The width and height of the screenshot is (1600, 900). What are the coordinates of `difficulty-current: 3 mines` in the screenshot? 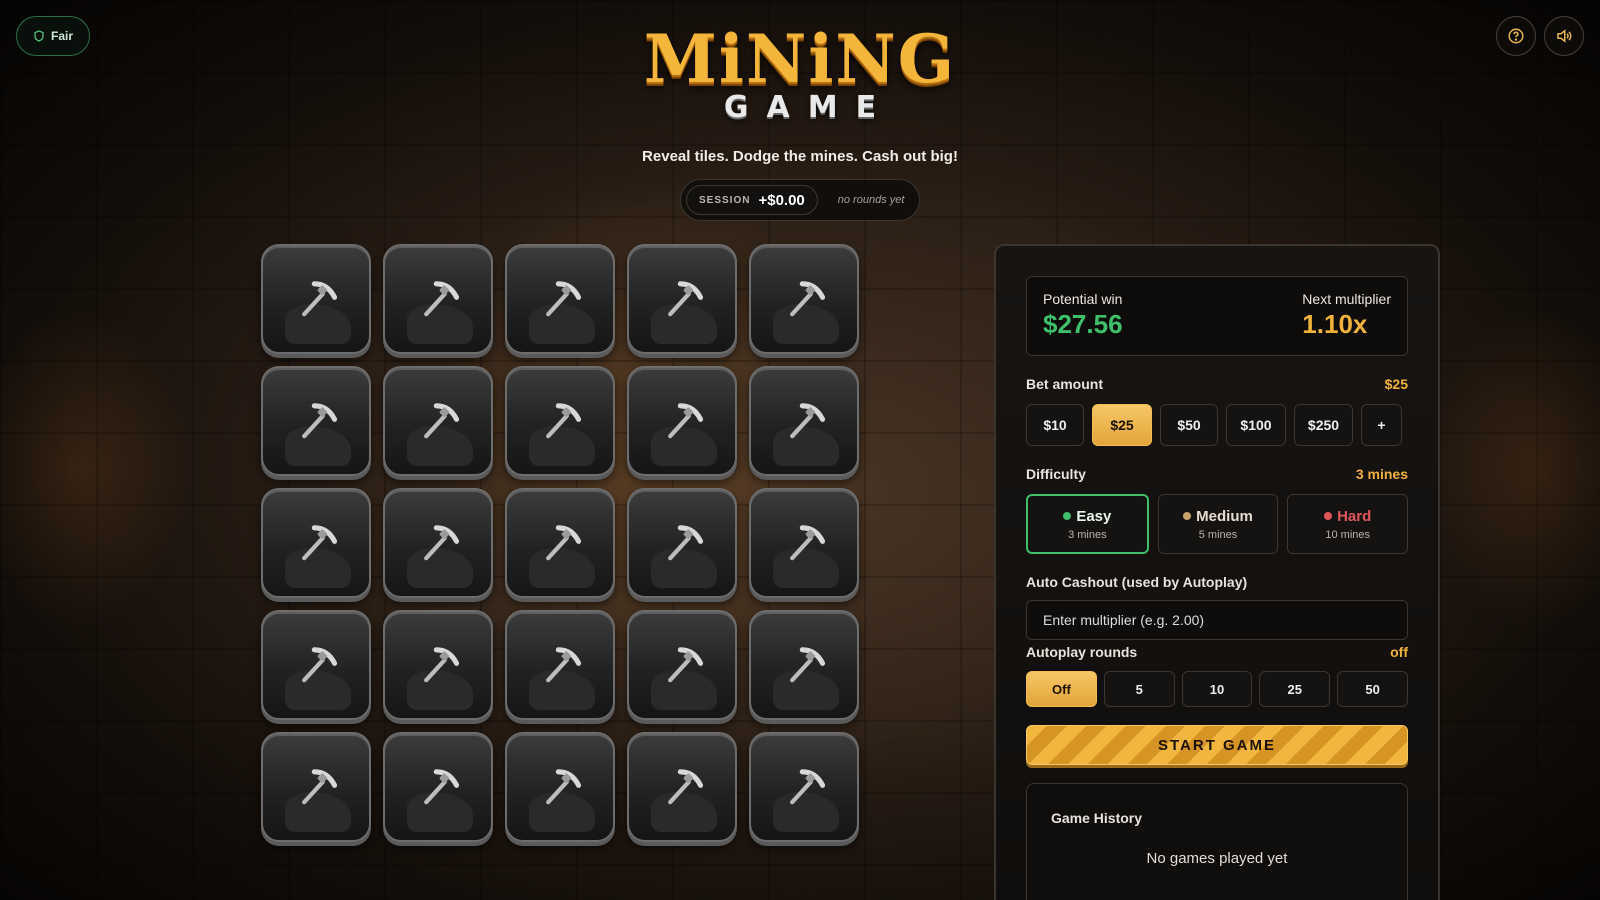 It's located at (1381, 474).